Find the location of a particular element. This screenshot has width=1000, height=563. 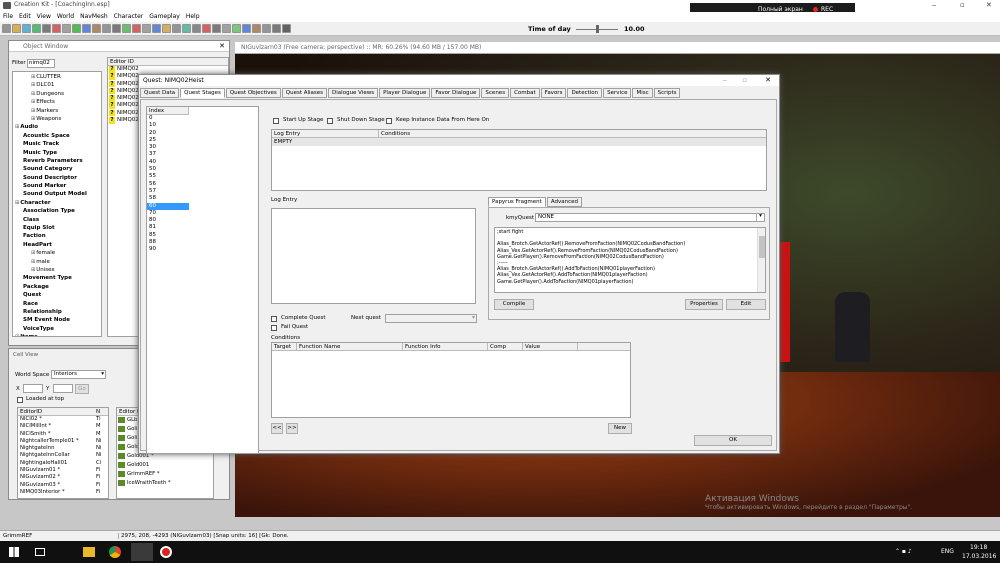

condition-col-function-name: Function Name is located at coordinates (318, 347).